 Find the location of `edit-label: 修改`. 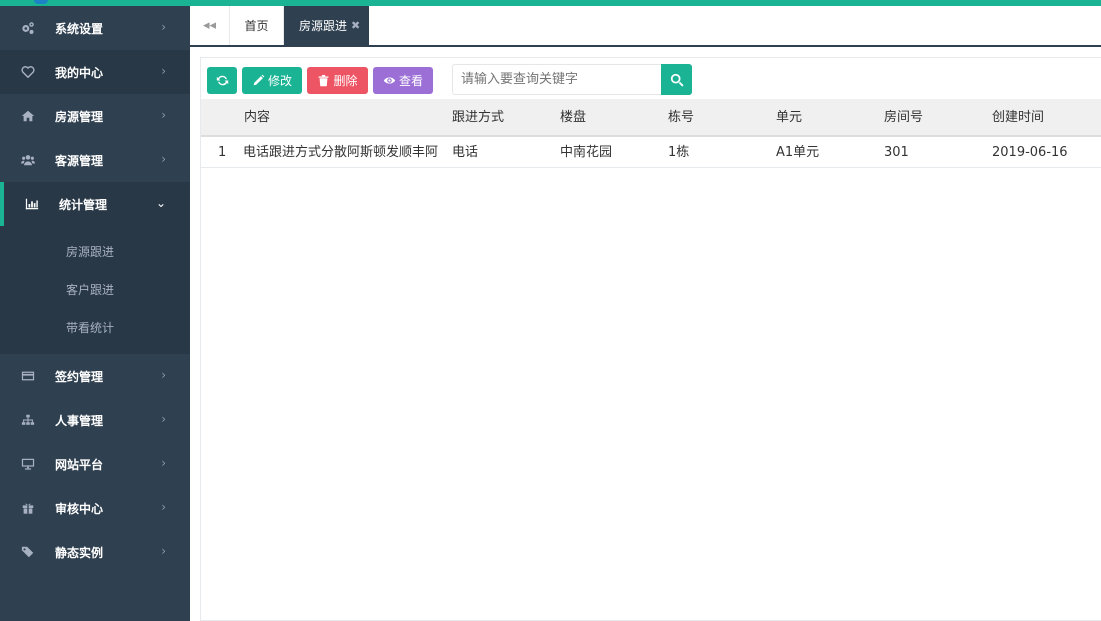

edit-label: 修改 is located at coordinates (279, 81).